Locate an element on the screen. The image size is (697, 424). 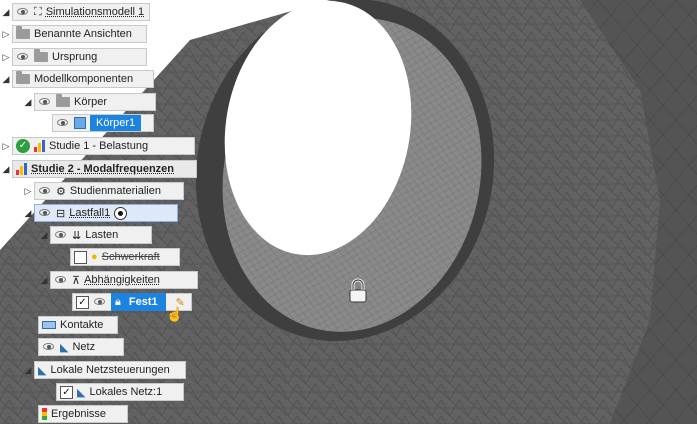
named-views-label: Benannte Ansichten is located at coordinates (83, 34).